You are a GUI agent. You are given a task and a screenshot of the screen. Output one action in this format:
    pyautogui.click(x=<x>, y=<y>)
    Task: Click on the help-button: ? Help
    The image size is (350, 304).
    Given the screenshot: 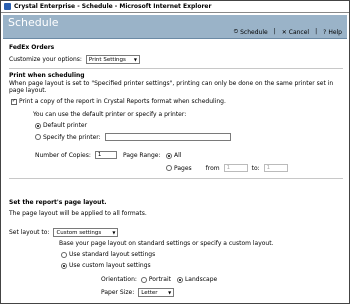 What is the action you would take?
    pyautogui.click(x=332, y=32)
    